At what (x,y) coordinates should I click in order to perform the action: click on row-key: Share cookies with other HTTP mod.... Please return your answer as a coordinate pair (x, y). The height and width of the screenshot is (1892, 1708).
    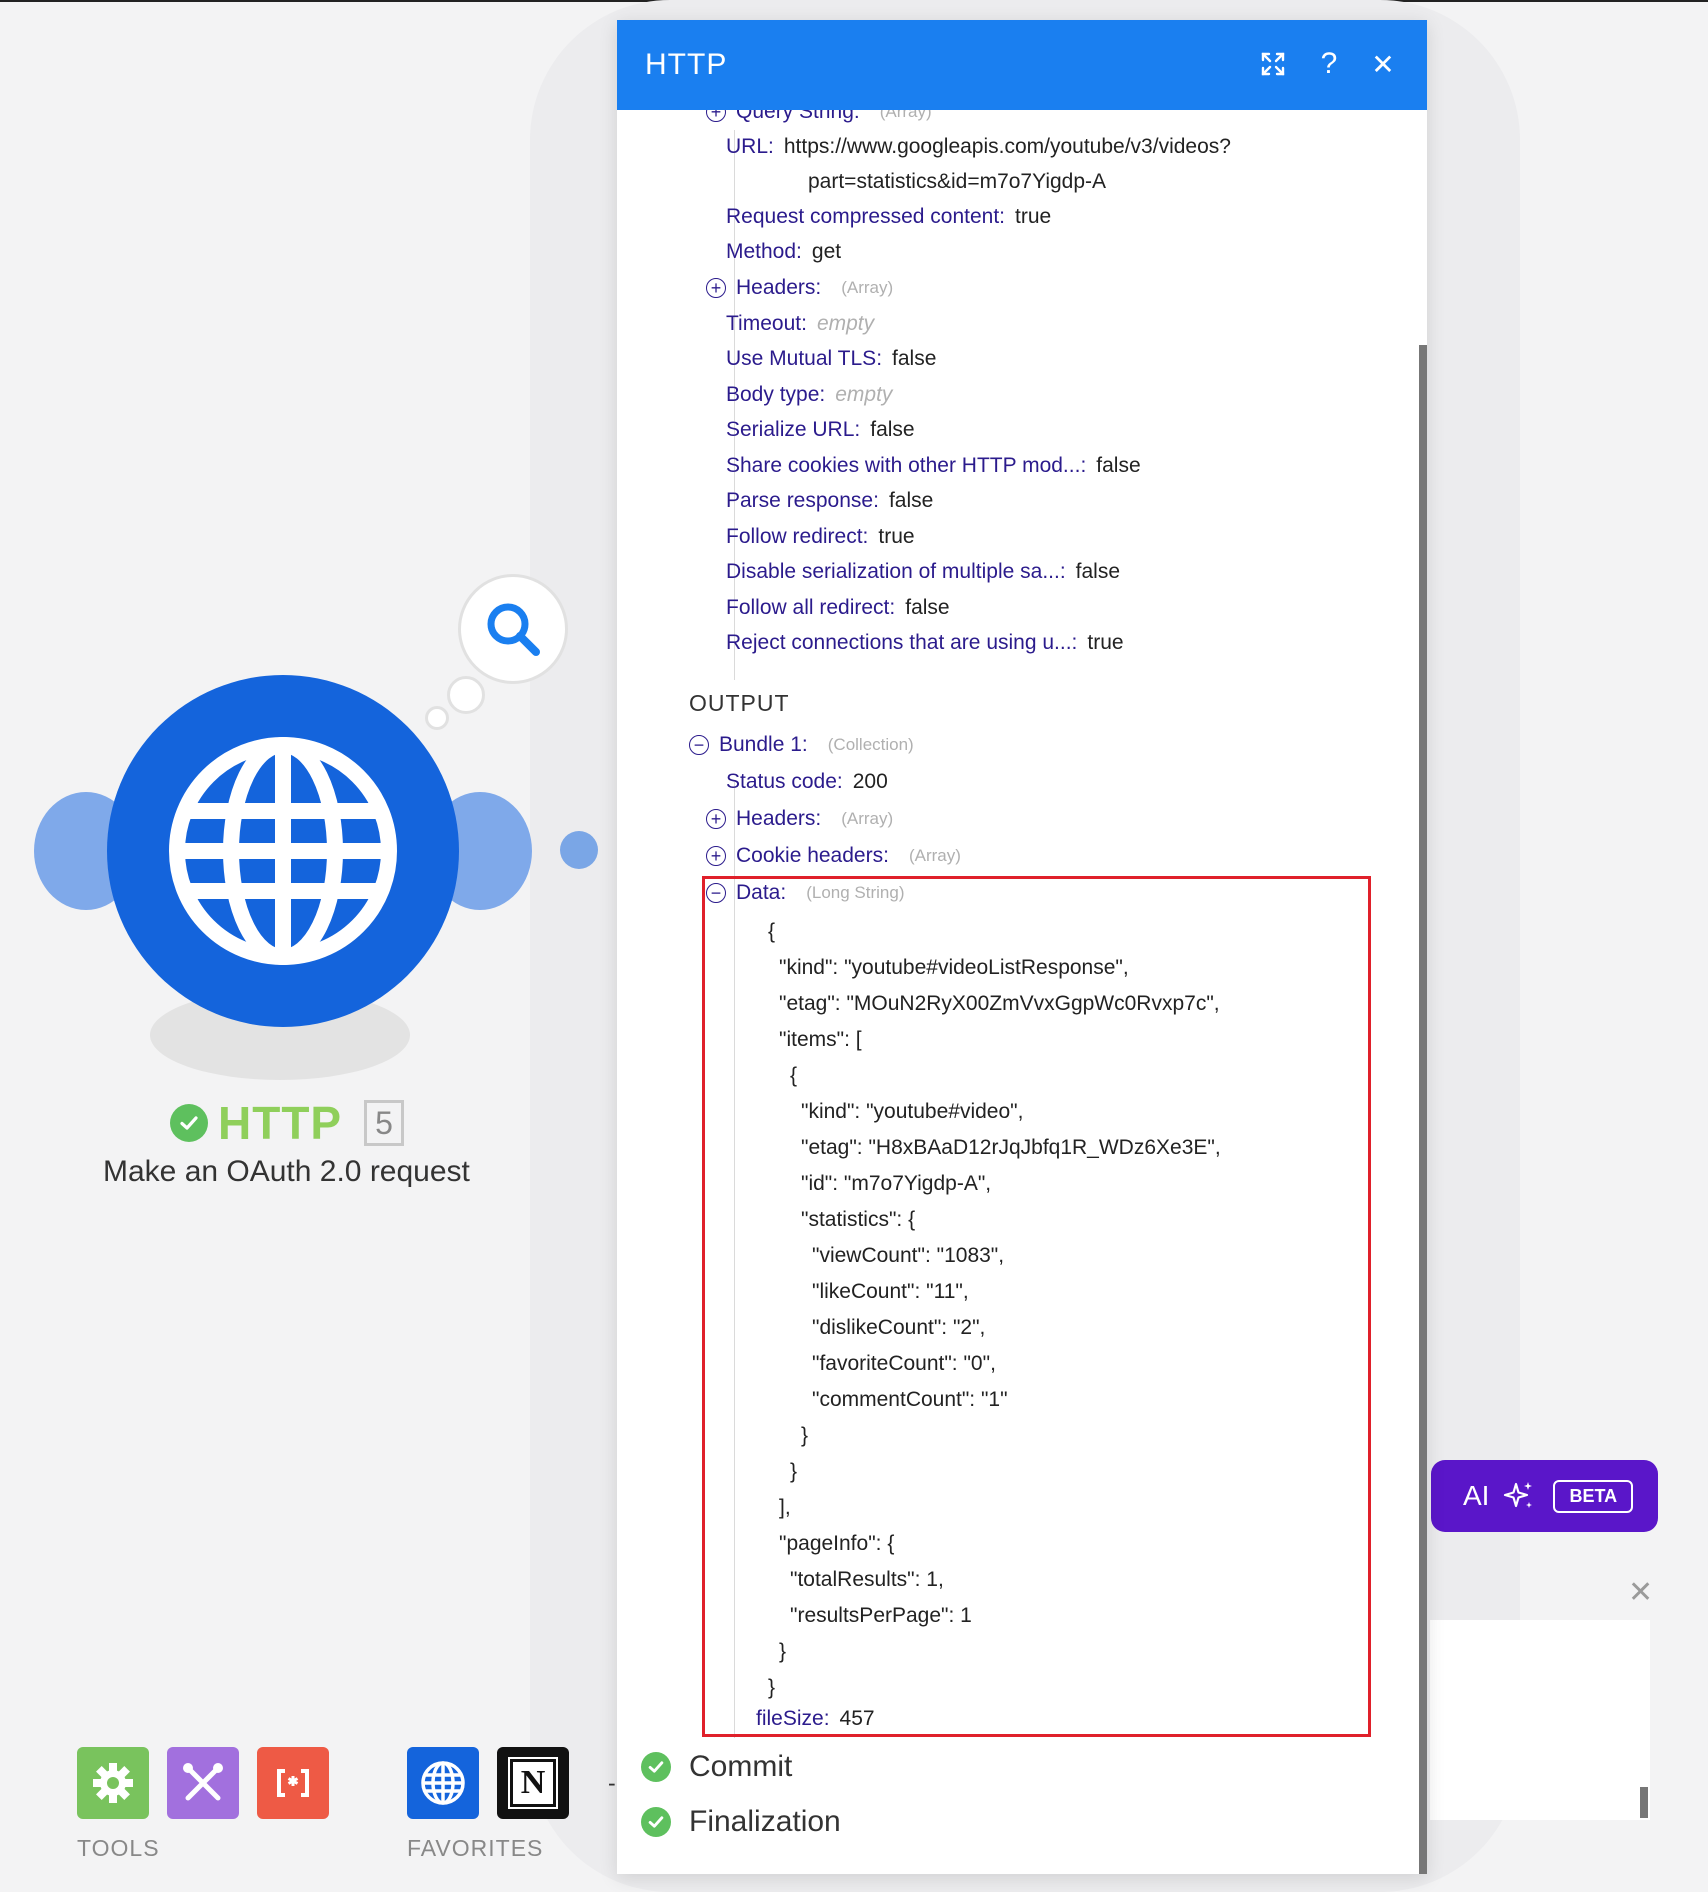
    Looking at the image, I should click on (903, 465).